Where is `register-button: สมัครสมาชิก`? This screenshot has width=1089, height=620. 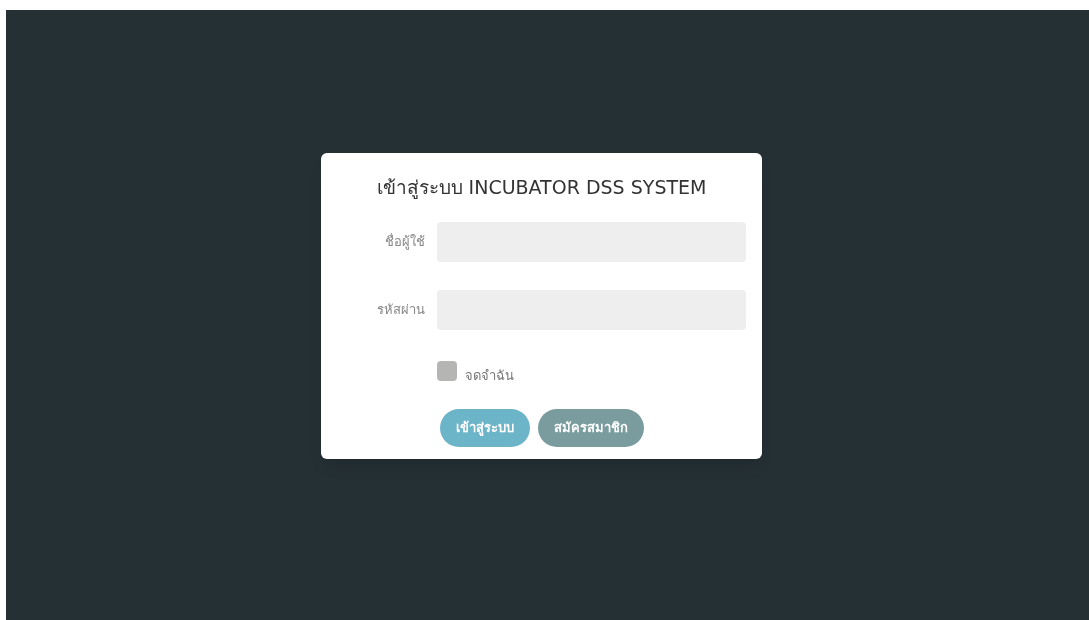 register-button: สมัครสมาชิก is located at coordinates (590, 428).